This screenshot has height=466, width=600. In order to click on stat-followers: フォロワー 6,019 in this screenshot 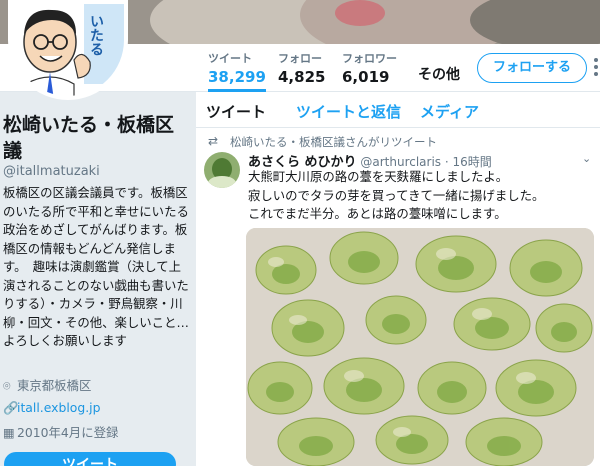, I will do `click(369, 68)`.